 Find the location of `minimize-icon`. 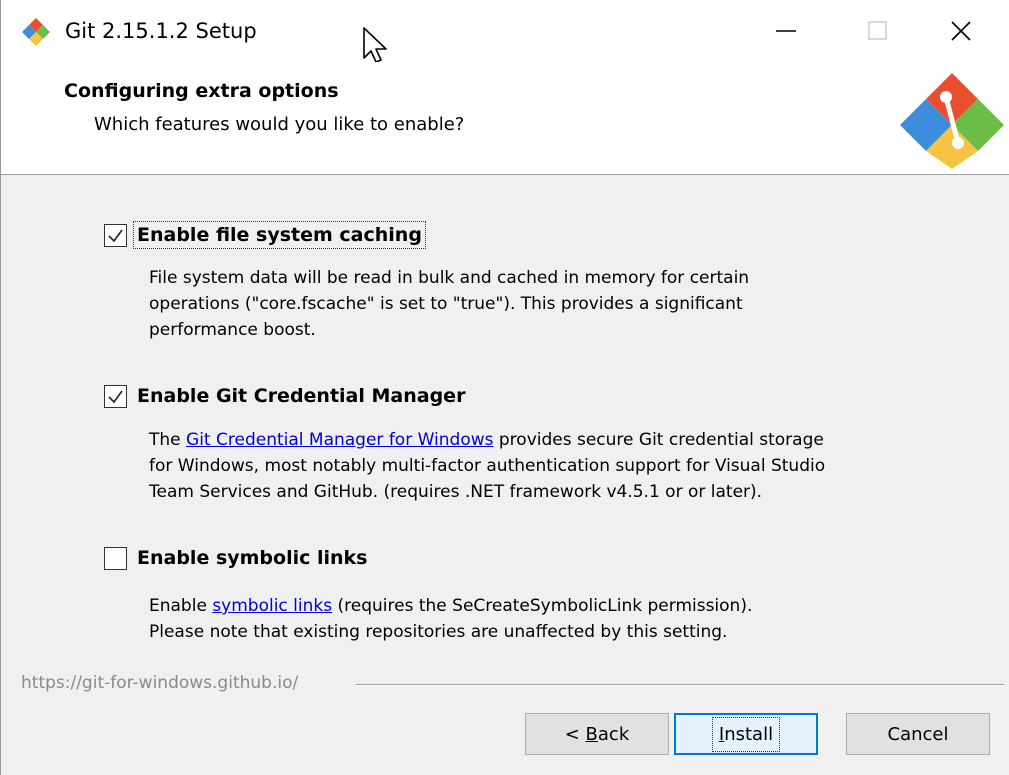

minimize-icon is located at coordinates (786, 31).